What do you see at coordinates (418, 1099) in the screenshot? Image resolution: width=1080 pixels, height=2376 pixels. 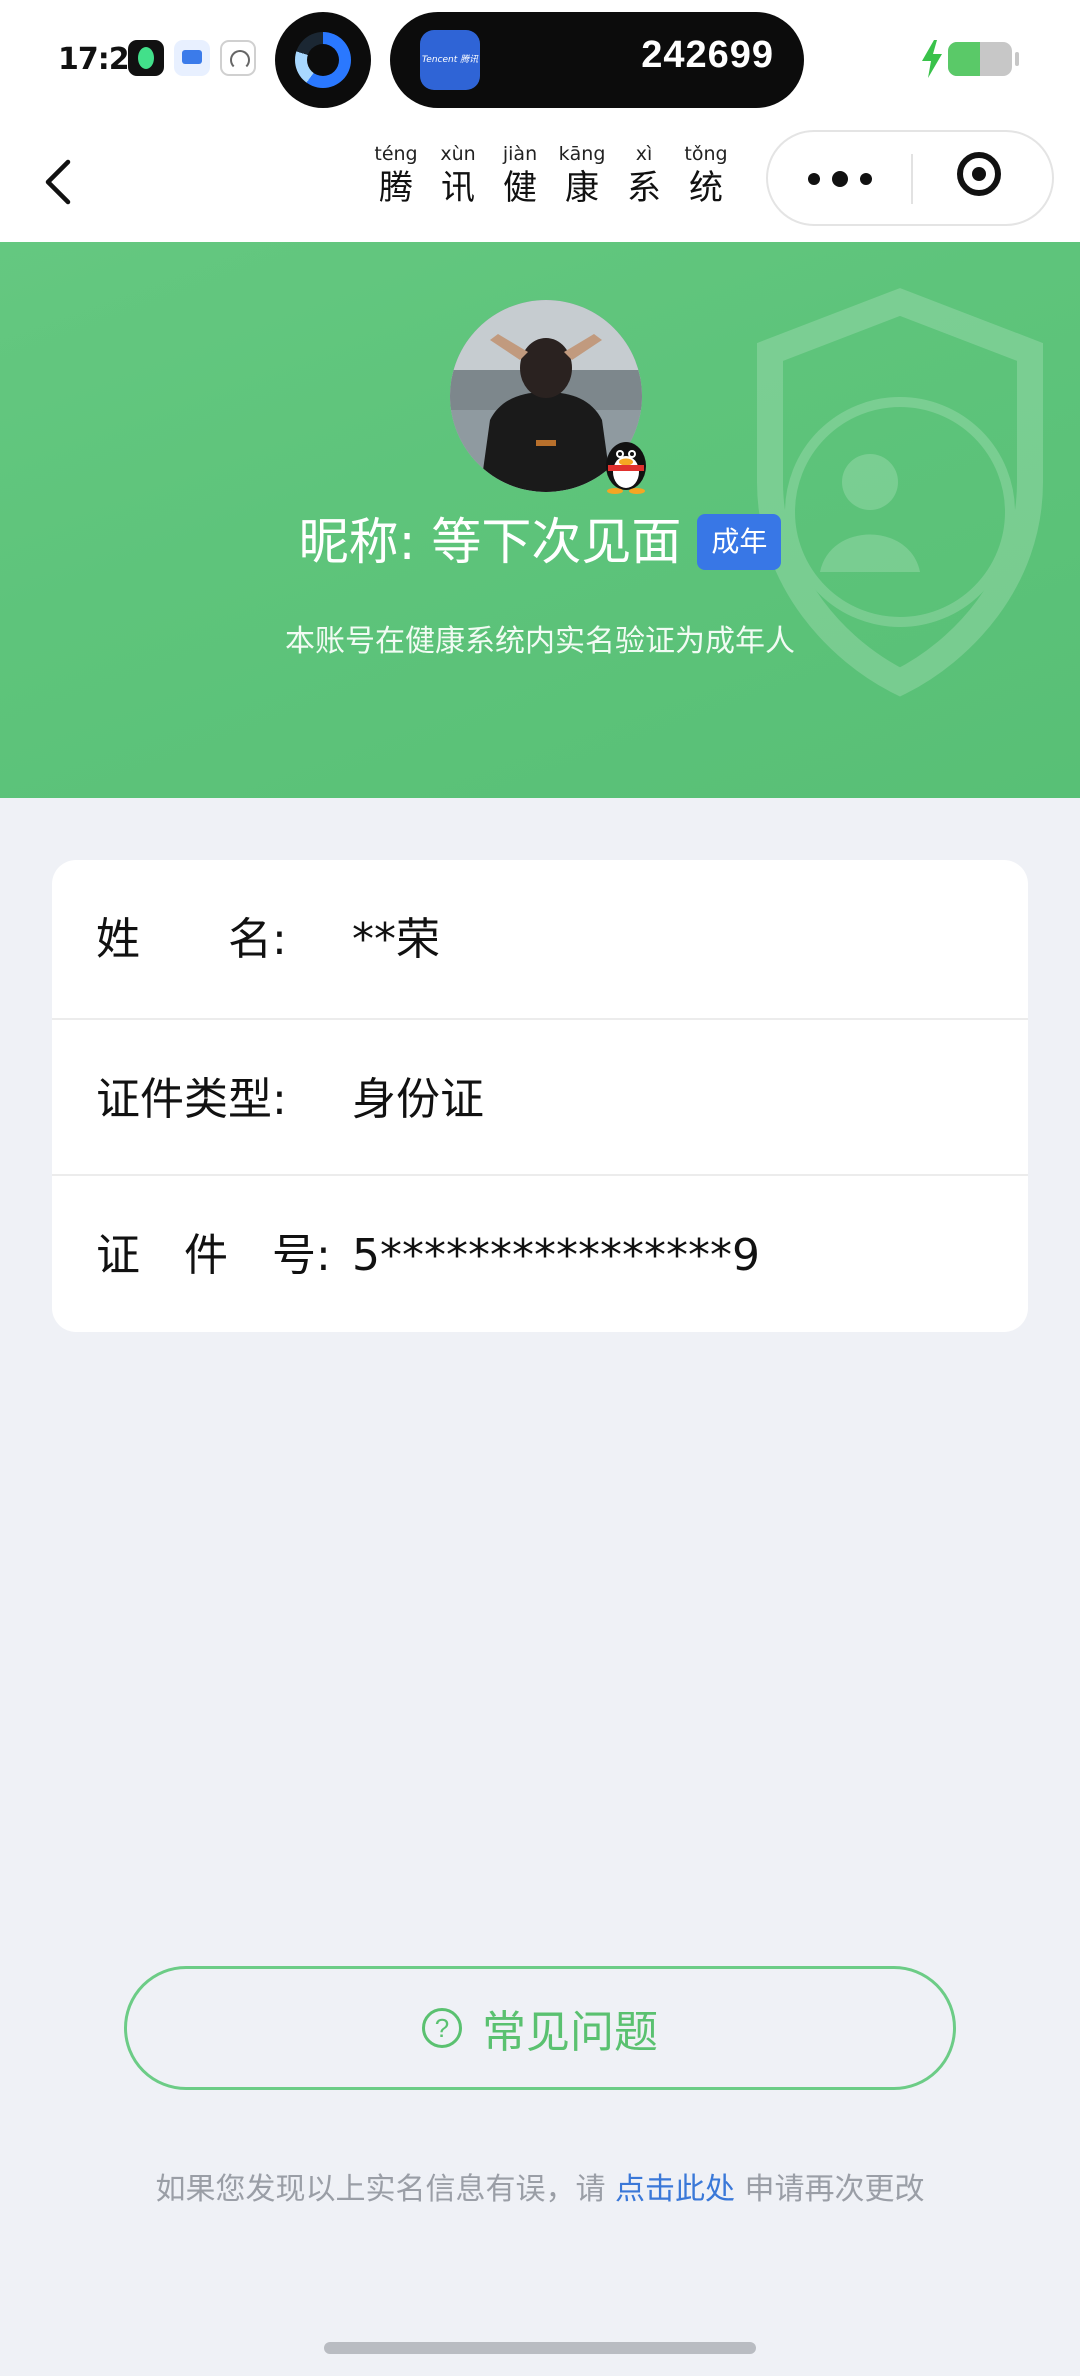 I see `id-type-value: 身份证` at bounding box center [418, 1099].